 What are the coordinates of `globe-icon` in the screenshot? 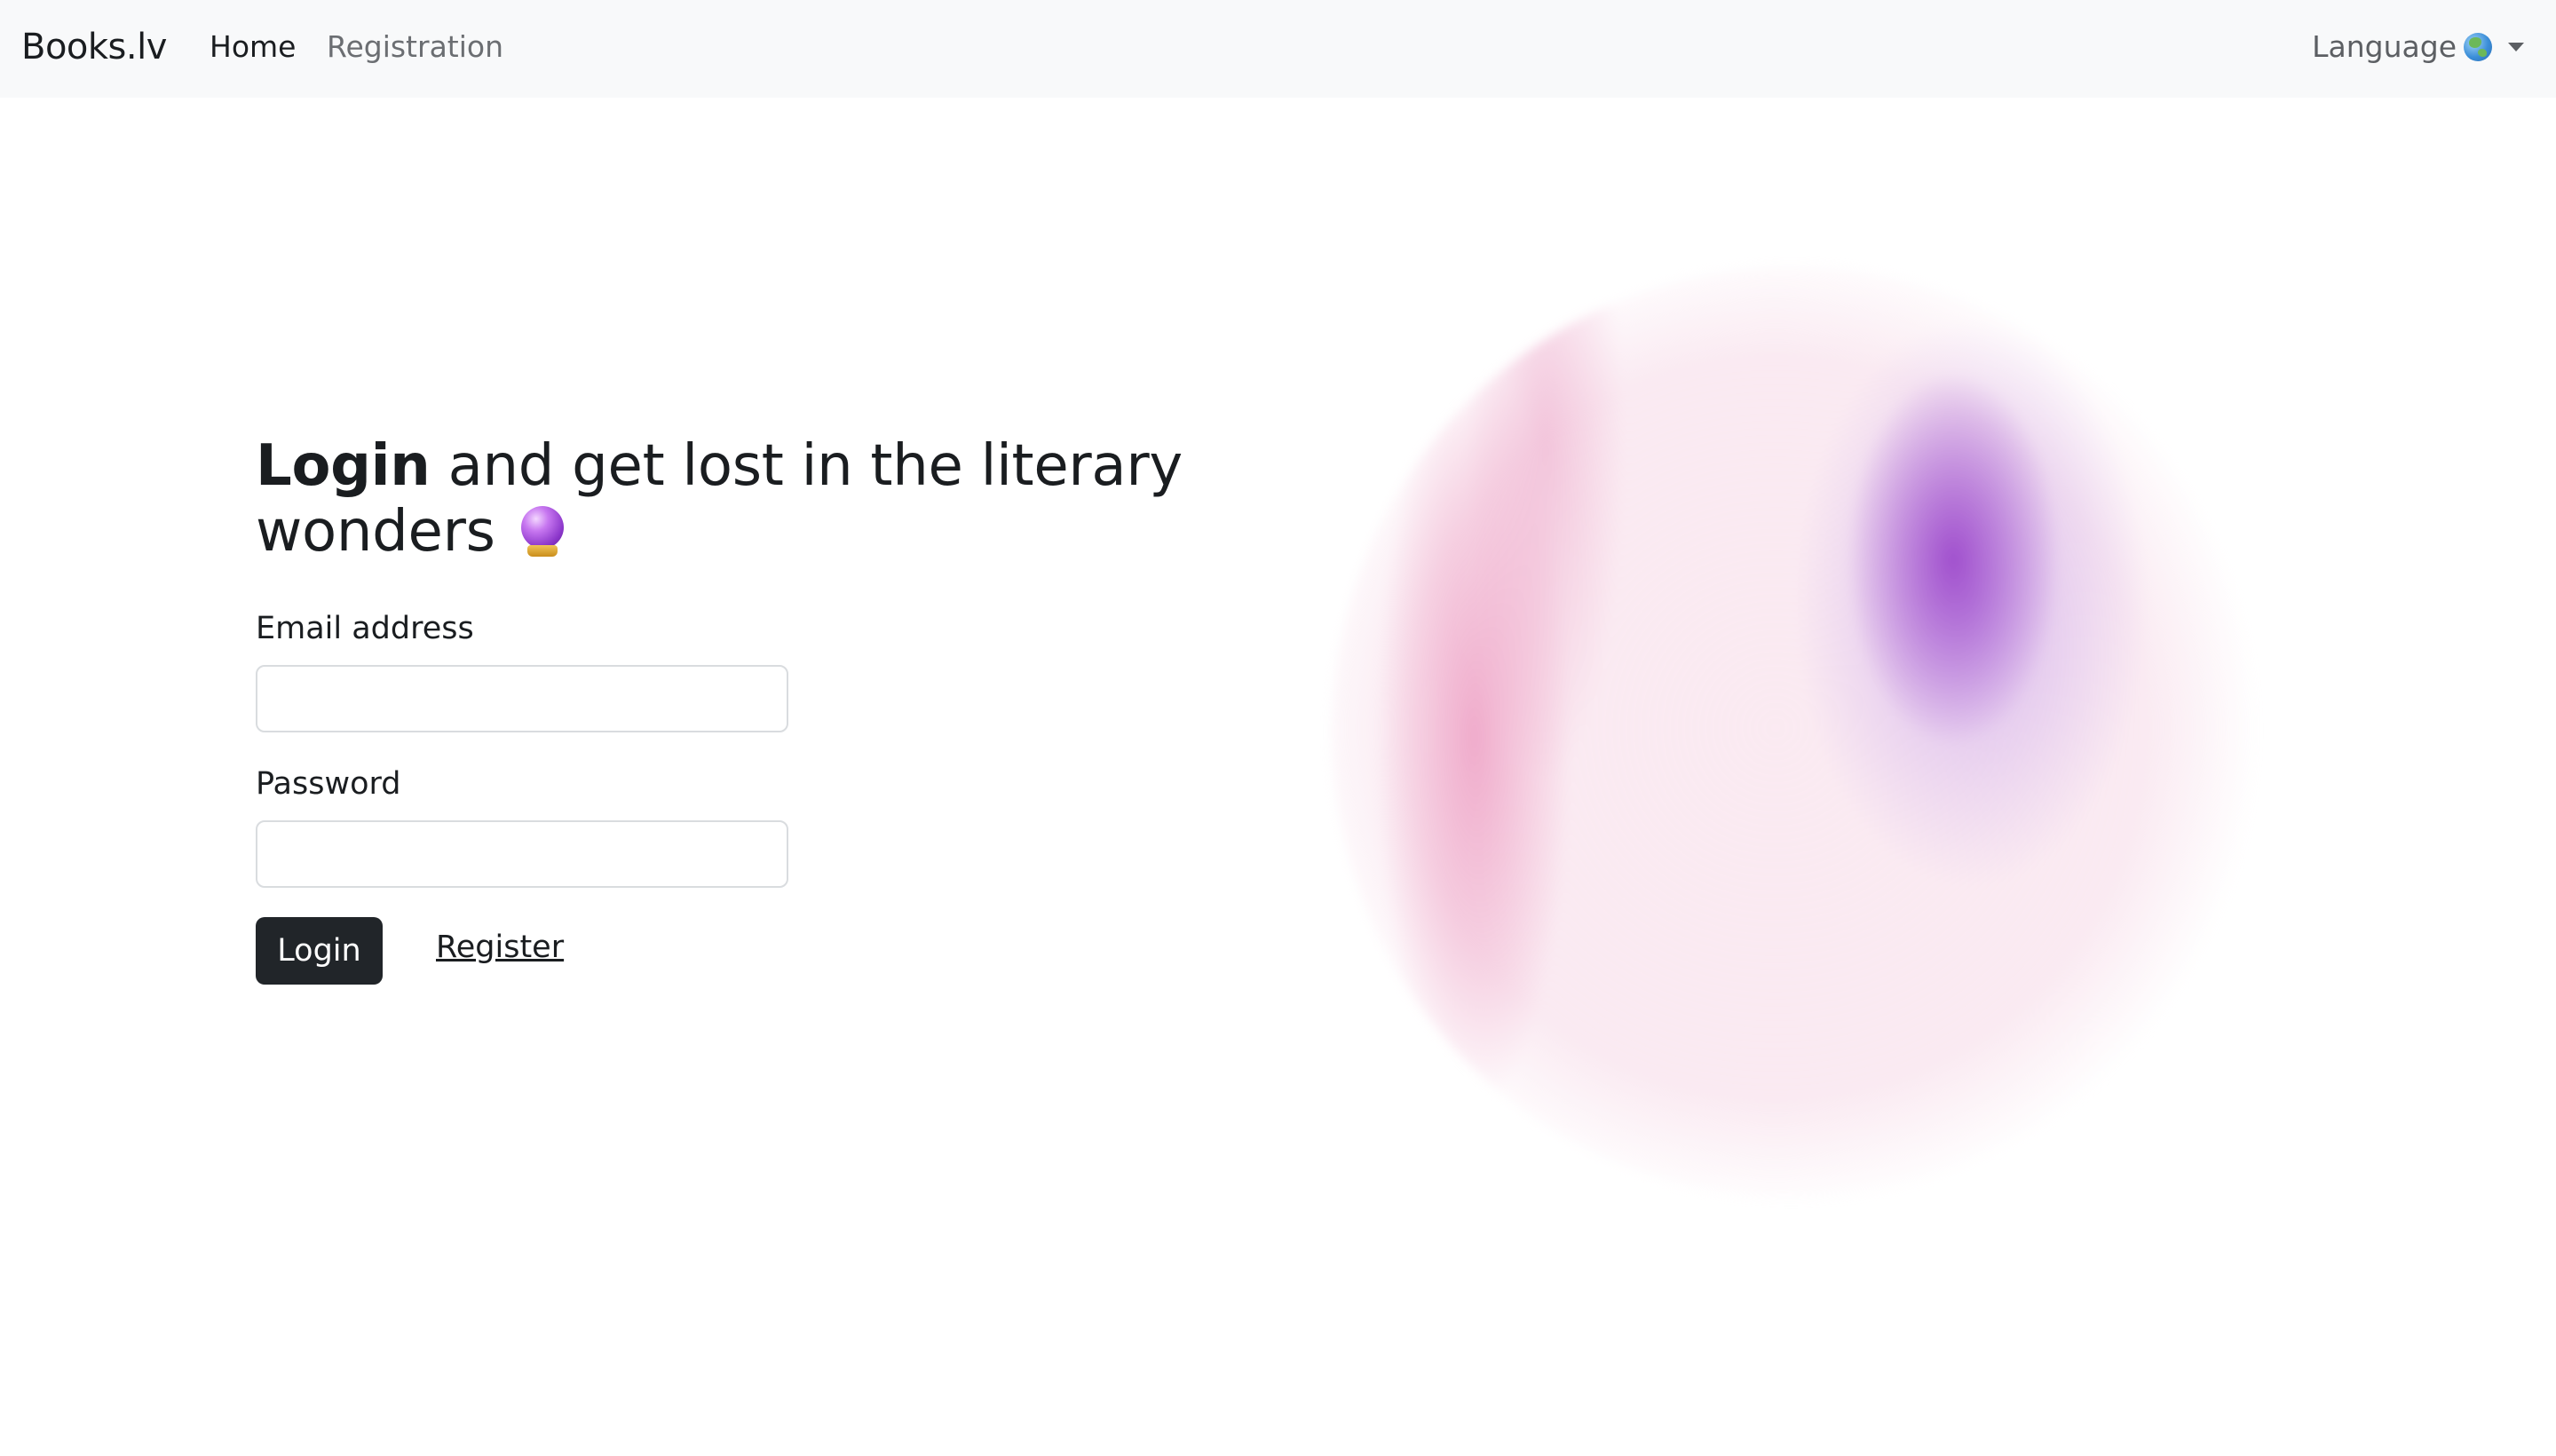 It's located at (2478, 47).